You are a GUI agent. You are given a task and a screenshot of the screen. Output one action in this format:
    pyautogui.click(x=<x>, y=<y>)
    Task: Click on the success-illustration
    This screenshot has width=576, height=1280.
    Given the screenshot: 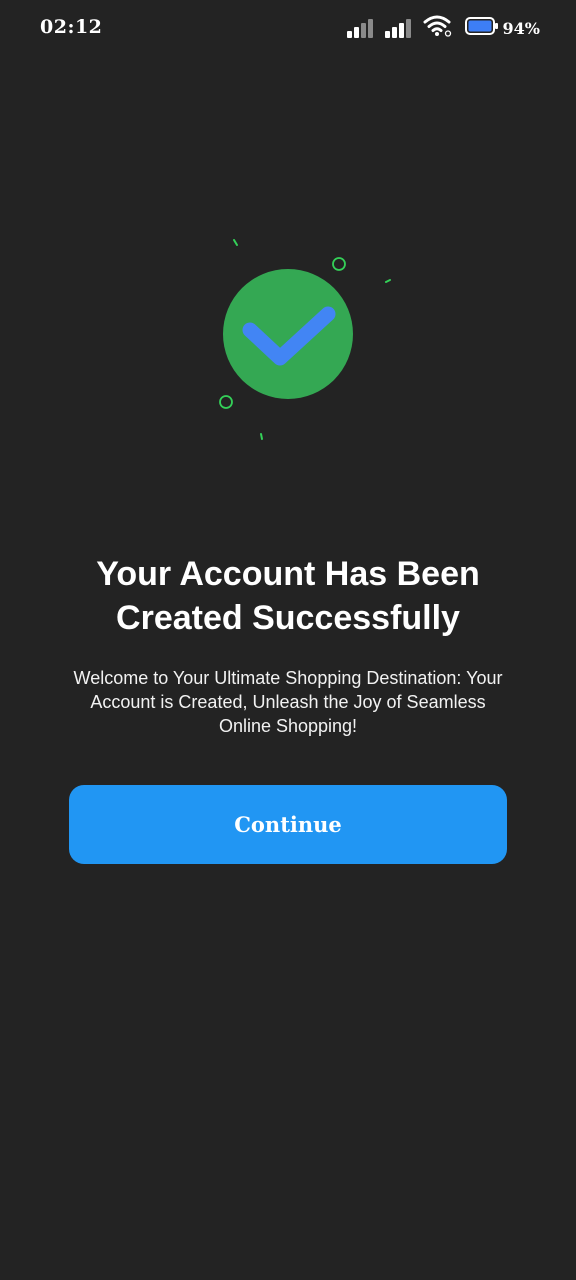 What is the action you would take?
    pyautogui.click(x=300, y=340)
    